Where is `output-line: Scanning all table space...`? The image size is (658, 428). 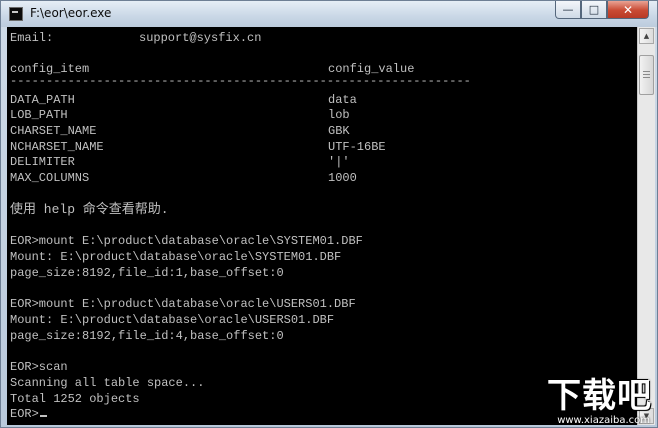
output-line: Scanning all table space... is located at coordinates (107, 383).